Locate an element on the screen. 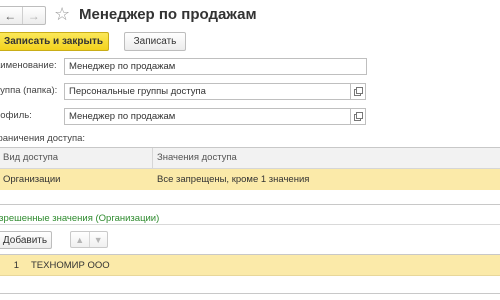 Image resolution: width=500 pixels, height=300 pixels. restrictions-section-label: граничения доступа: is located at coordinates (43, 138).